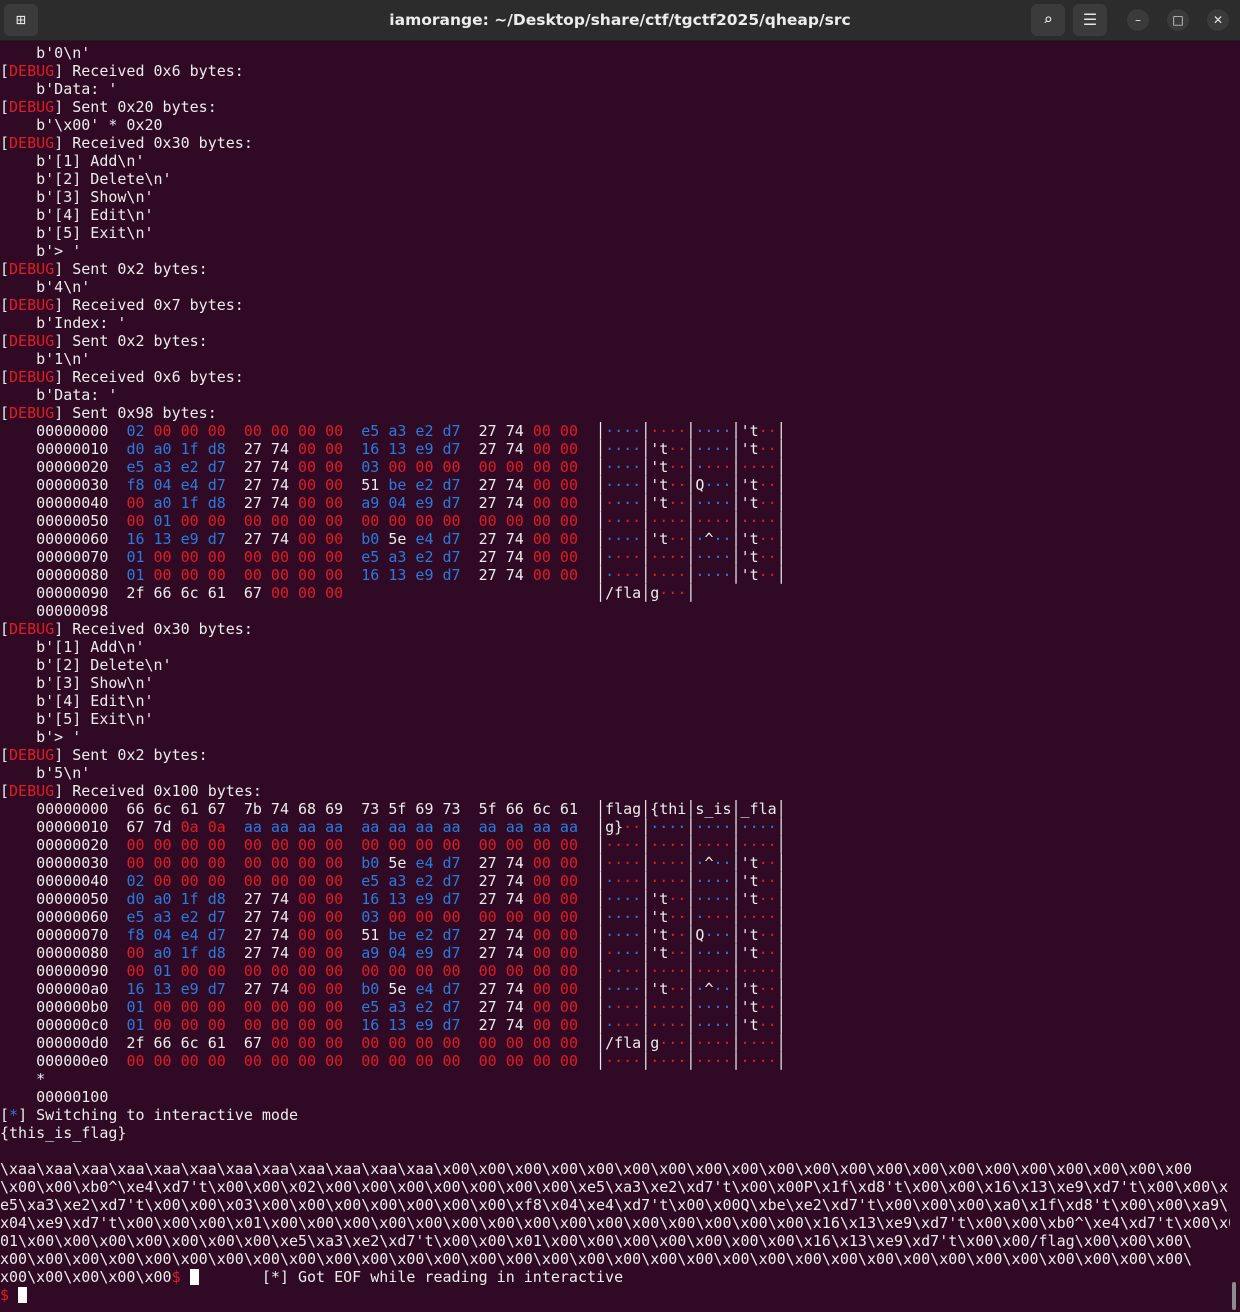 The width and height of the screenshot is (1240, 1312). Describe the element at coordinates (615, 197) in the screenshot. I see `terminal-line: b'[3] Show\n'` at that location.